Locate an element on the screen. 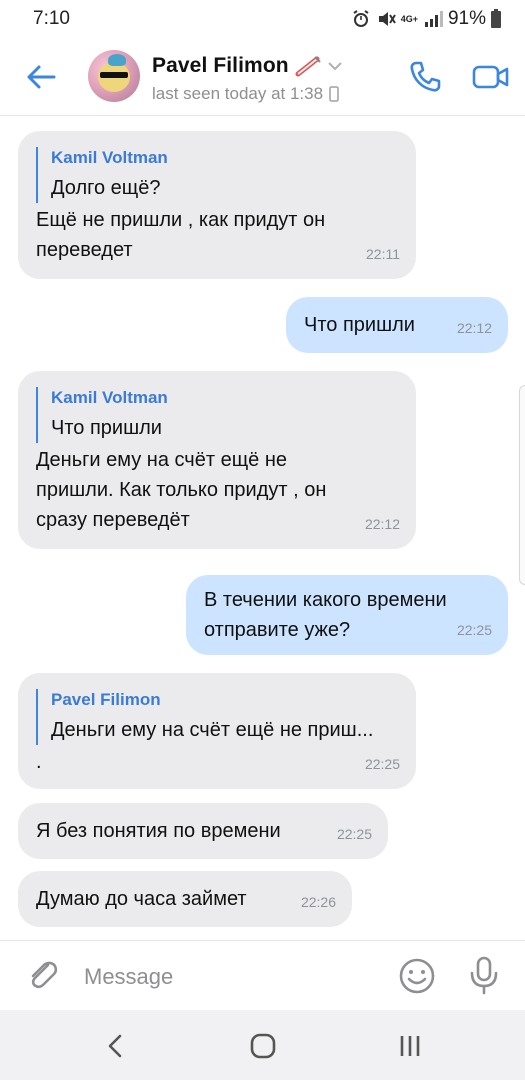 The image size is (525, 1080). reply-quote: Kamil Voltman Долго ещё? is located at coordinates (102, 175).